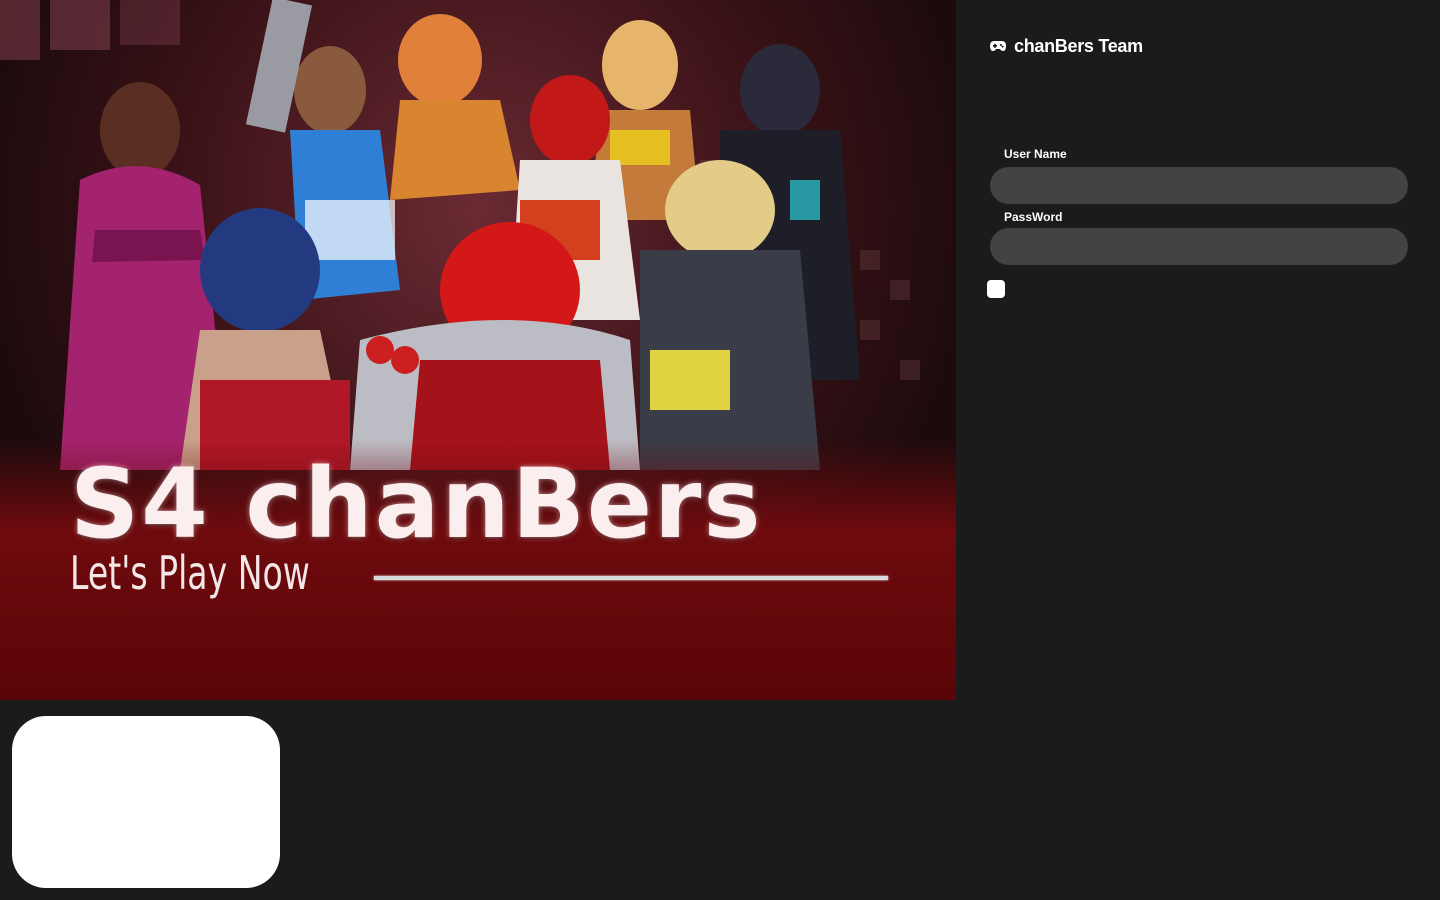 The image size is (1440, 900). I want to click on banner-tagline: Let's Play Now, so click(190, 573).